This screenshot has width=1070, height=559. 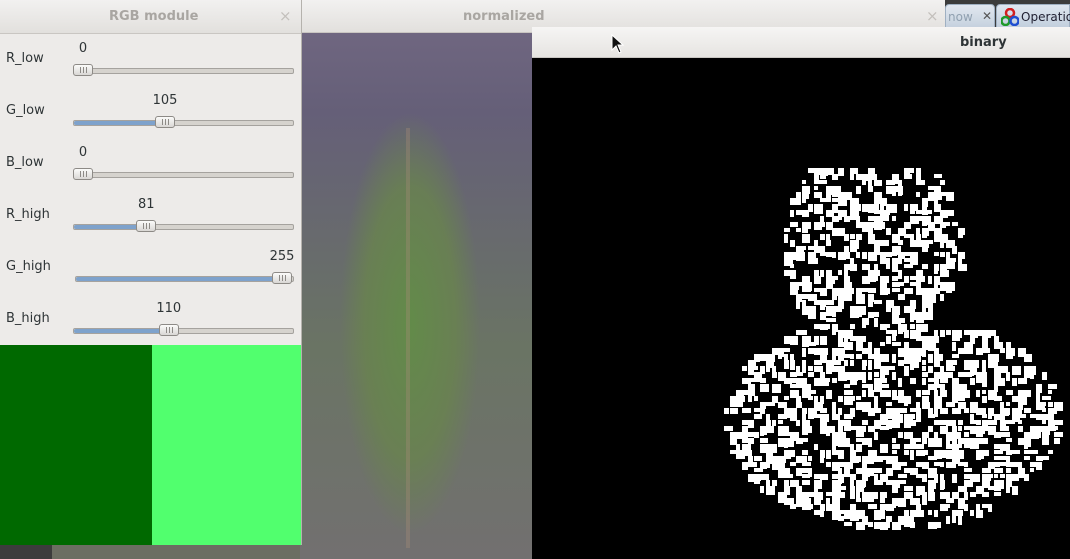 What do you see at coordinates (169, 308) in the screenshot?
I see `slider-value: 110` at bounding box center [169, 308].